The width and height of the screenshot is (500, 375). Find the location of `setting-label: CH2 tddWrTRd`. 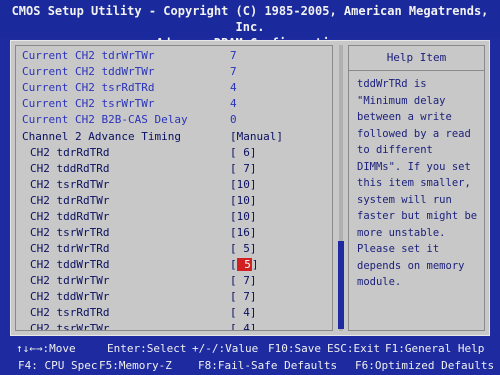

setting-label: CH2 tddWrTRd is located at coordinates (70, 264).